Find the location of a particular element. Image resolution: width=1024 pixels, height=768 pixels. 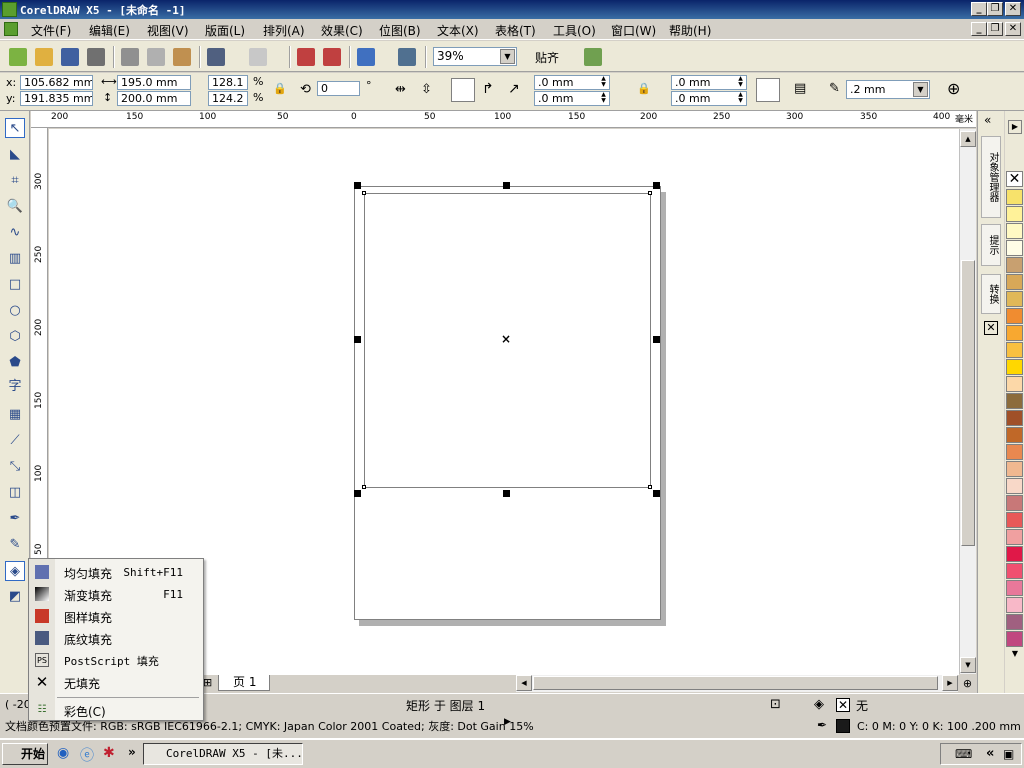

chevron-down-icon: ▼ is located at coordinates (507, 56).